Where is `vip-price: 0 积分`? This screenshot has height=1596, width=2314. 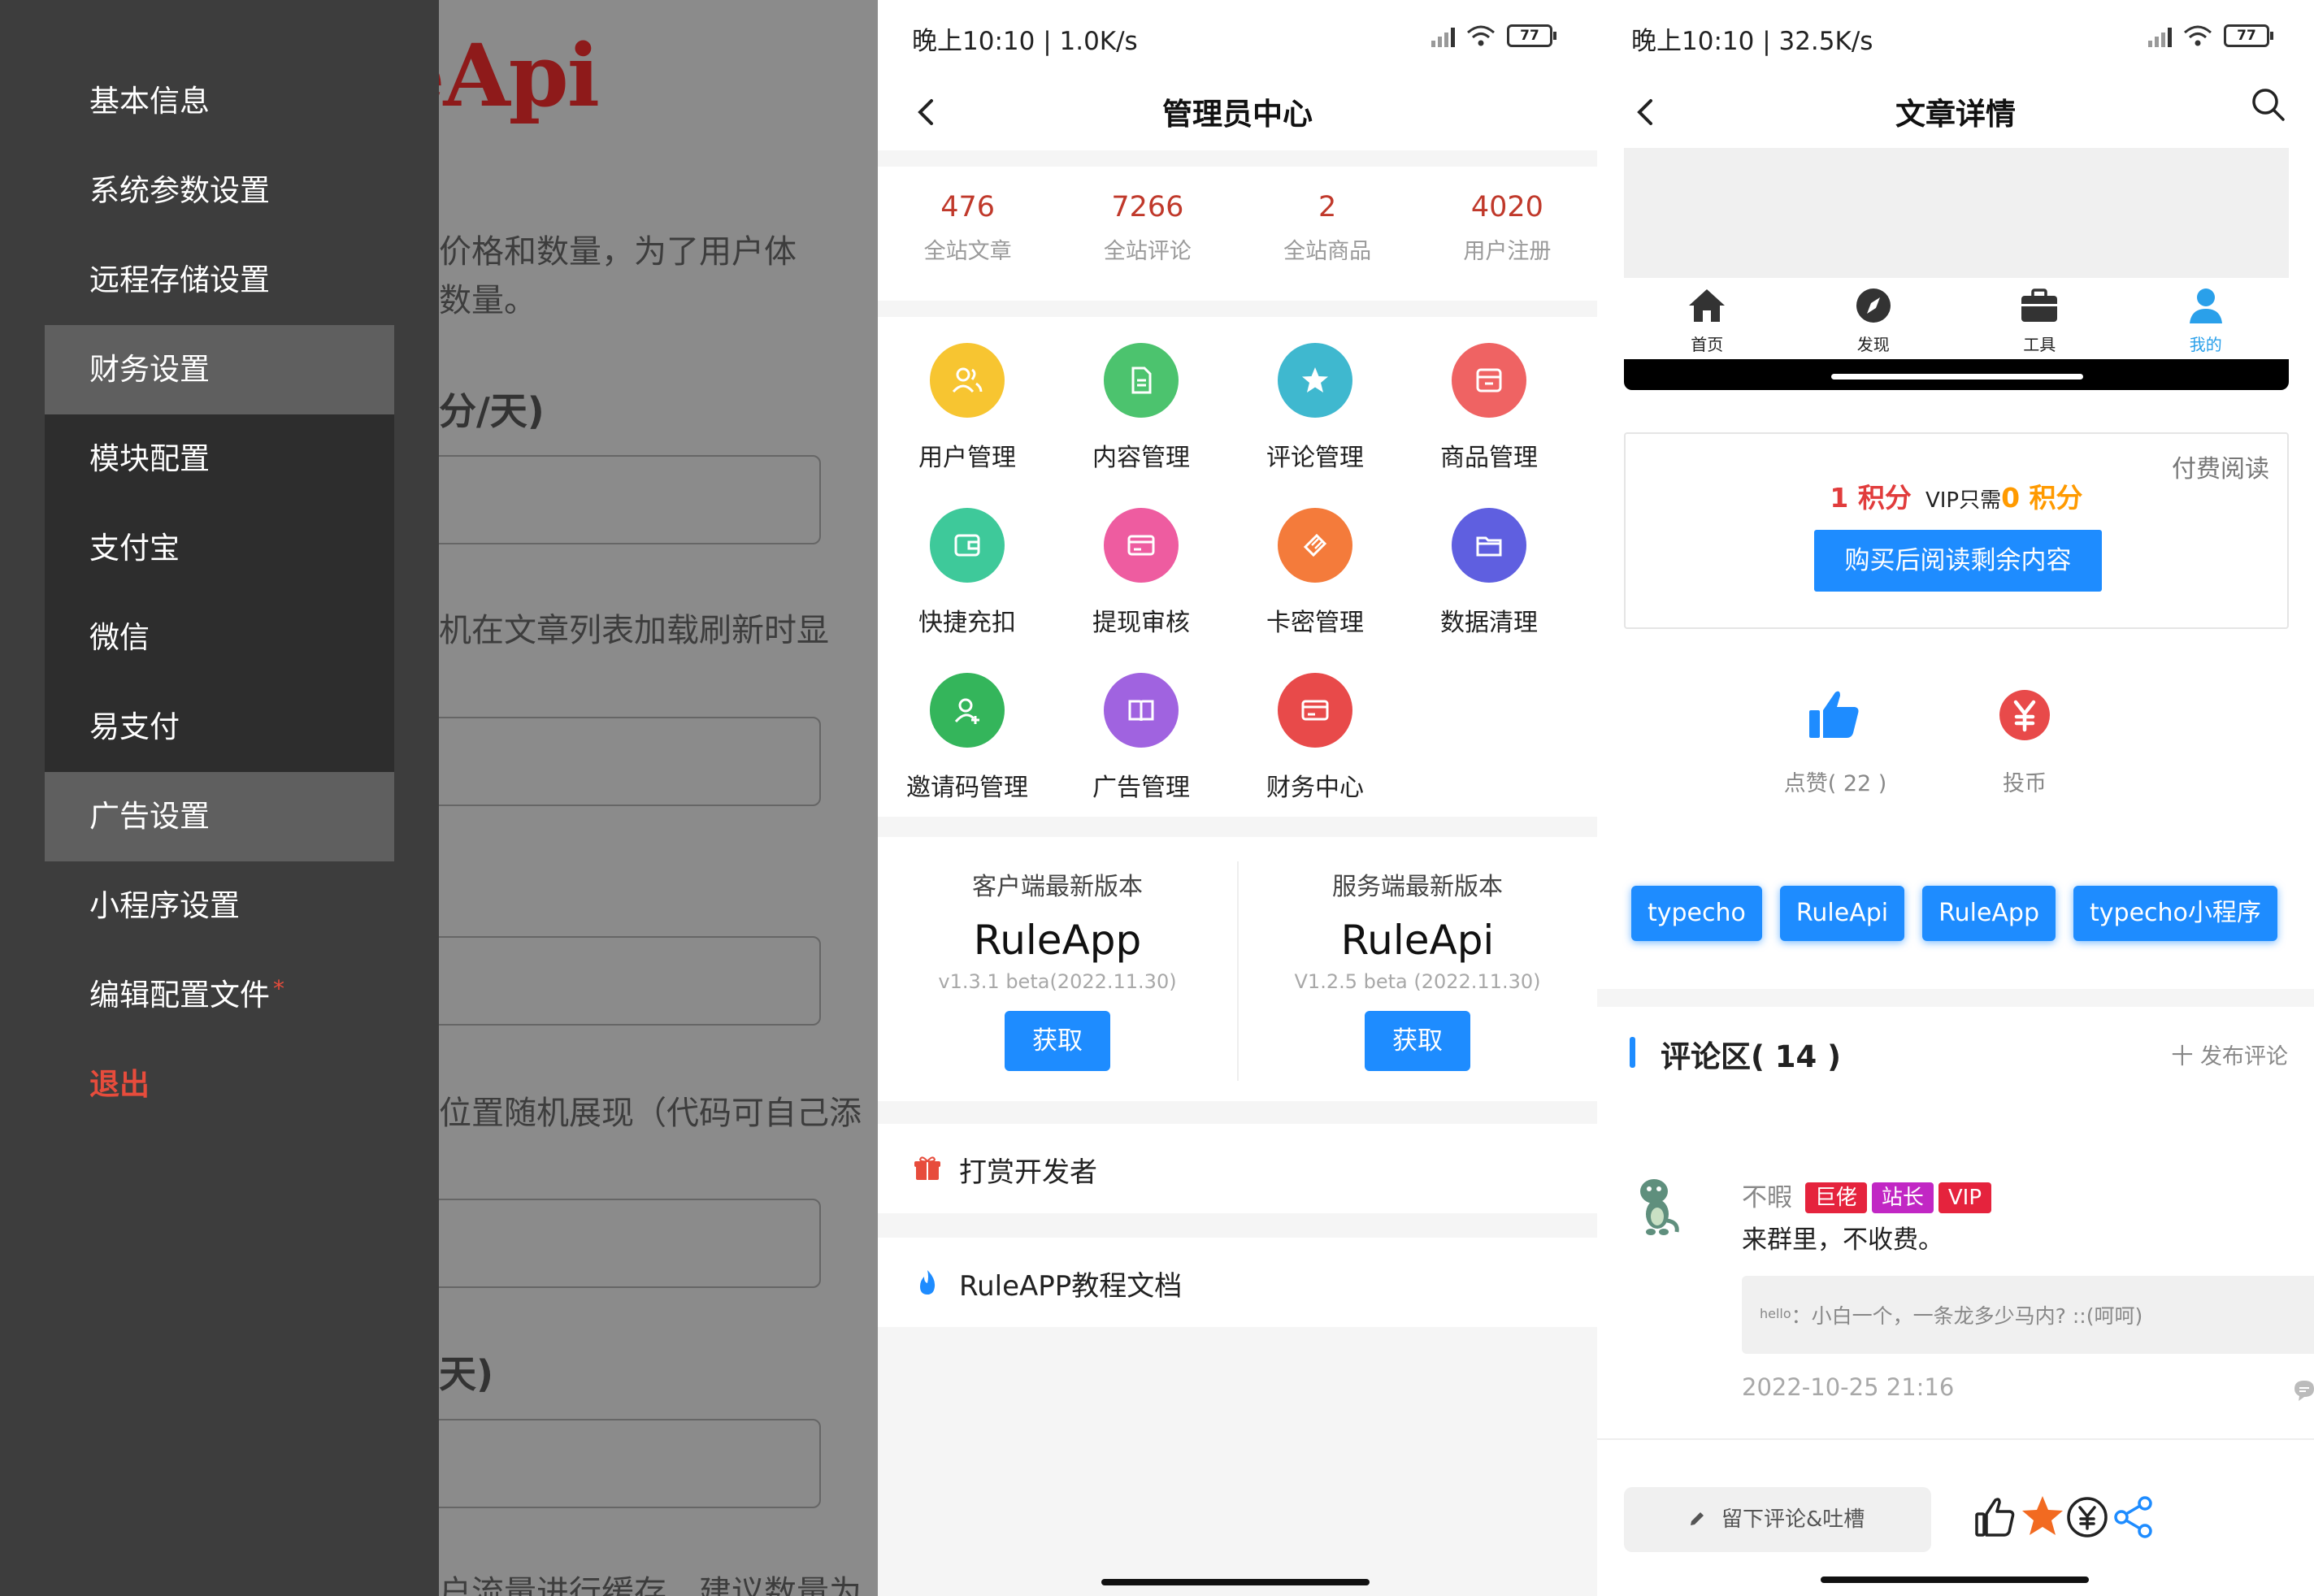
vip-price: 0 积分 is located at coordinates (2042, 498).